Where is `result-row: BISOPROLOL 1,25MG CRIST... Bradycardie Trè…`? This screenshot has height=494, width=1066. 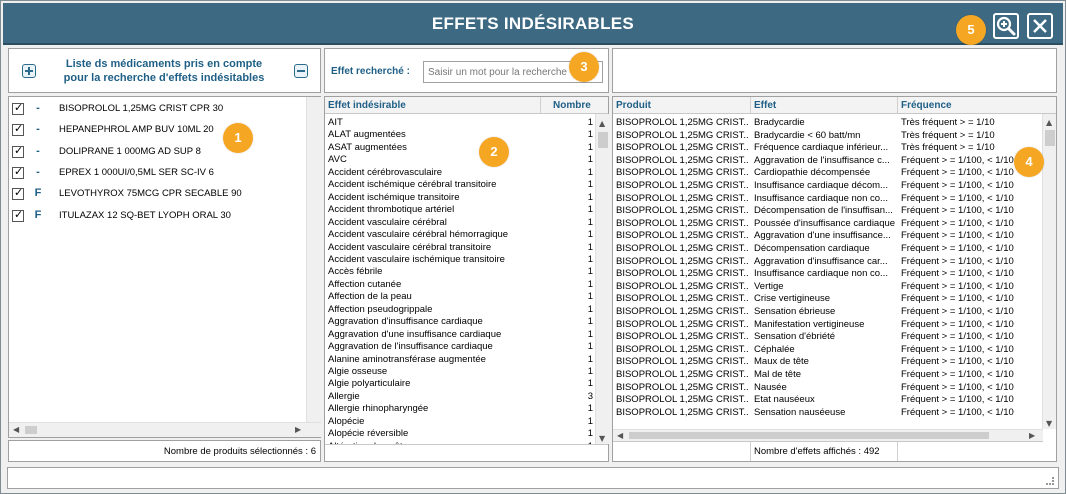 result-row: BISOPROLOL 1,25MG CRIST... Bradycardie Trè… is located at coordinates (827, 123).